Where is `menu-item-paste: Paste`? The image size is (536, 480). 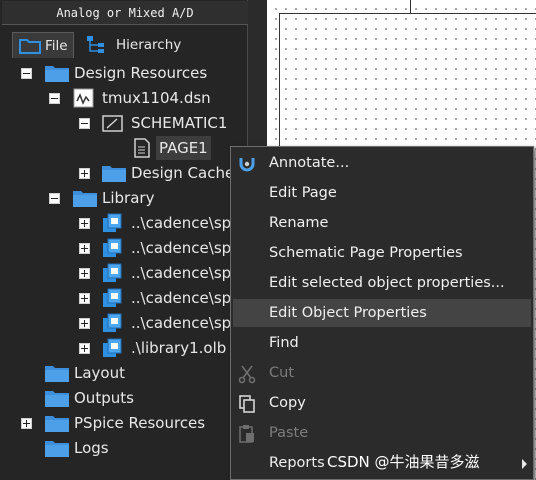 menu-item-paste: Paste is located at coordinates (382, 433).